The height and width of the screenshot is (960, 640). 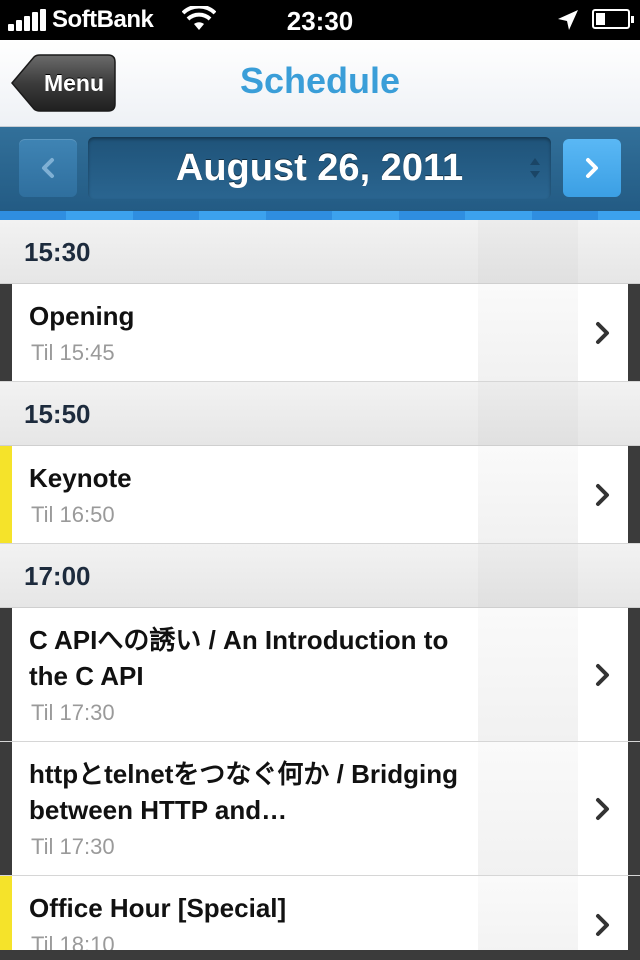 I want to click on session-row: Opening Til 15:45, so click(x=320, y=333).